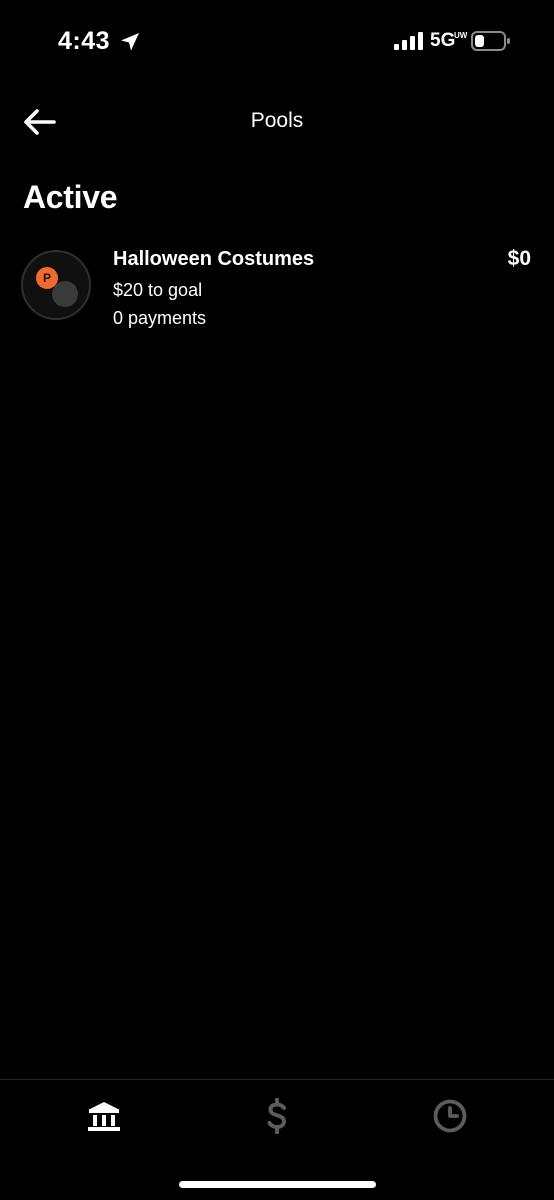  I want to click on section-heading-active: Active, so click(70, 197).